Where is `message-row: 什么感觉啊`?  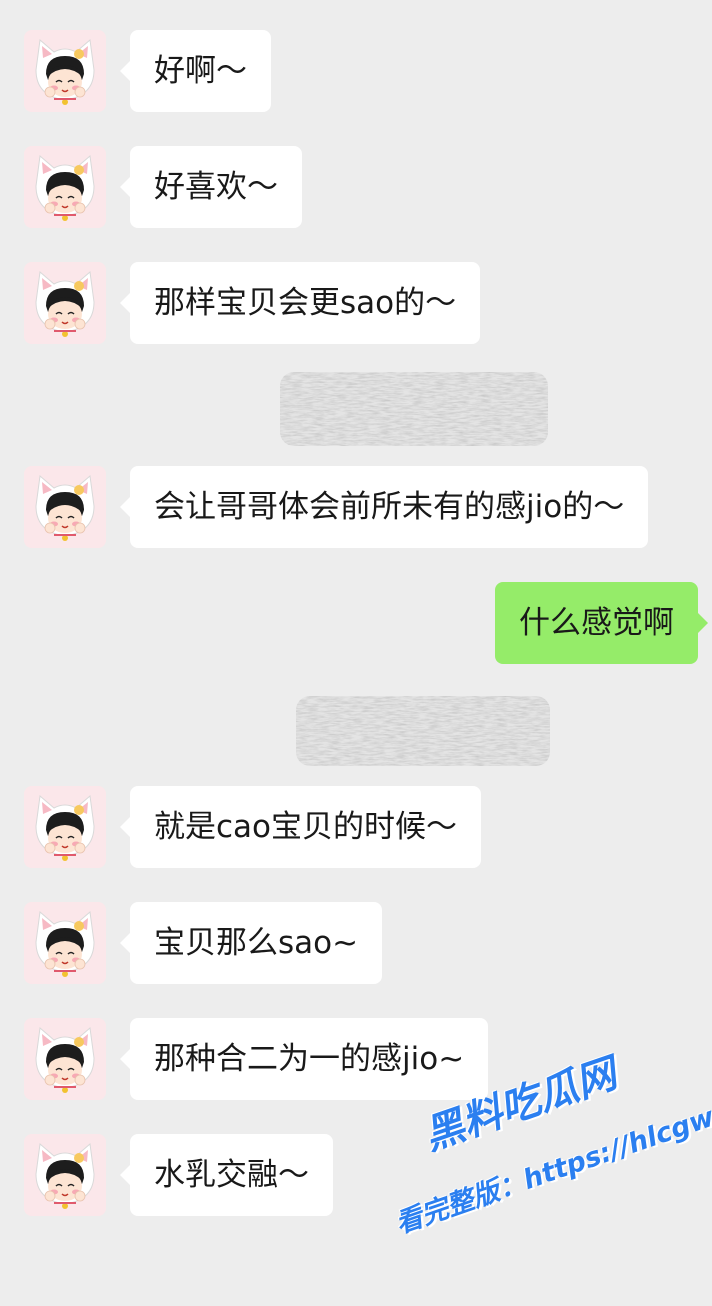
message-row: 什么感觉啊 is located at coordinates (356, 623).